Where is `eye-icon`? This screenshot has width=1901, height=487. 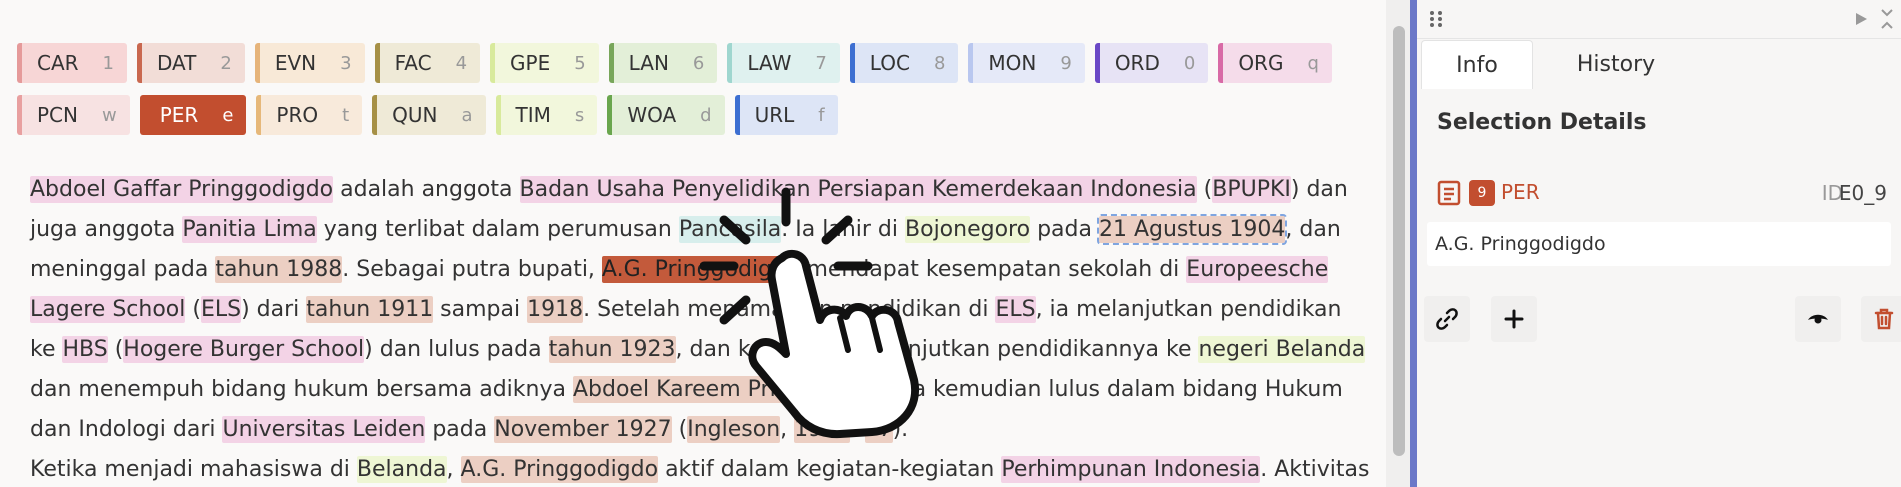
eye-icon is located at coordinates (1818, 319).